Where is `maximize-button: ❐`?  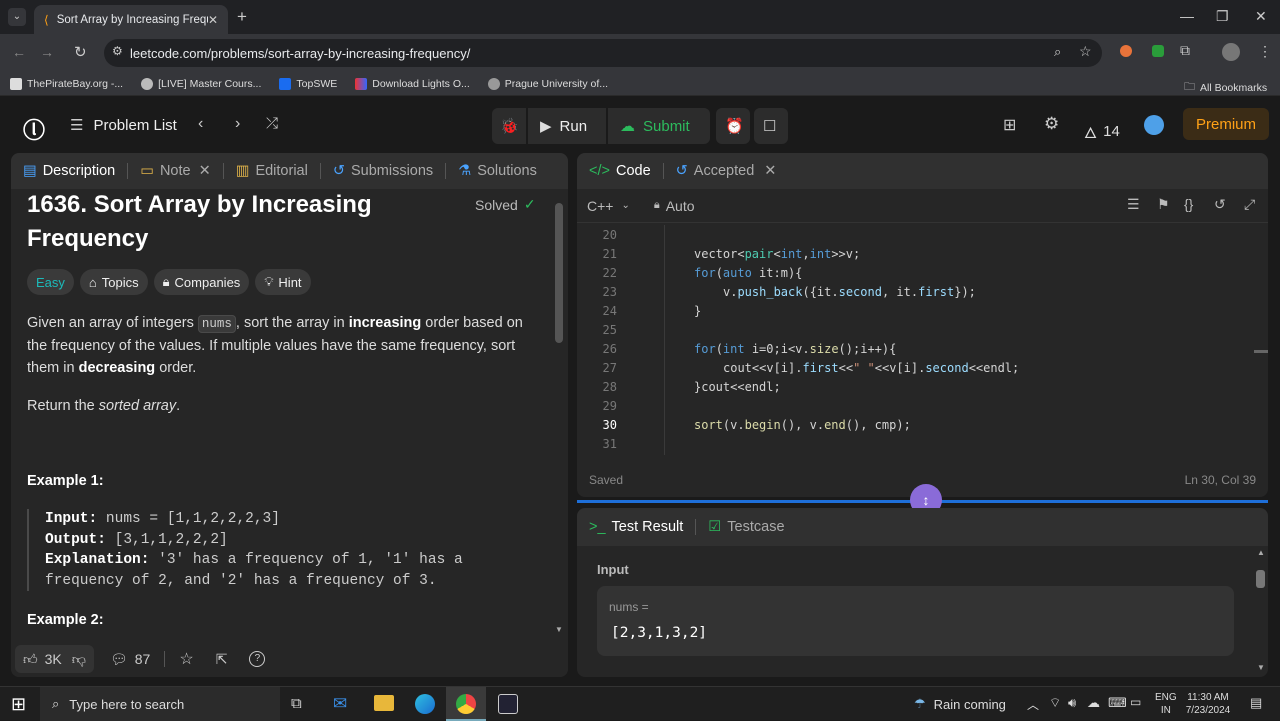 maximize-button: ❐ is located at coordinates (1222, 16).